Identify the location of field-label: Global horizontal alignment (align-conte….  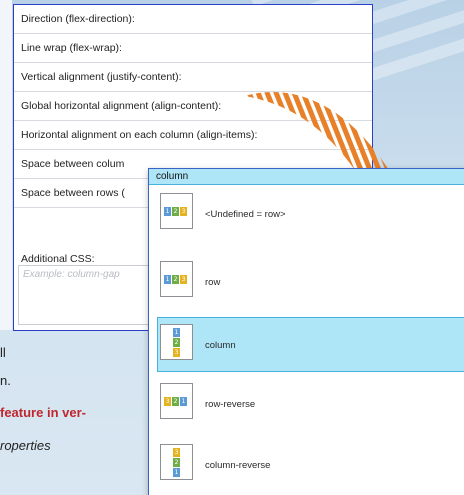
(121, 106).